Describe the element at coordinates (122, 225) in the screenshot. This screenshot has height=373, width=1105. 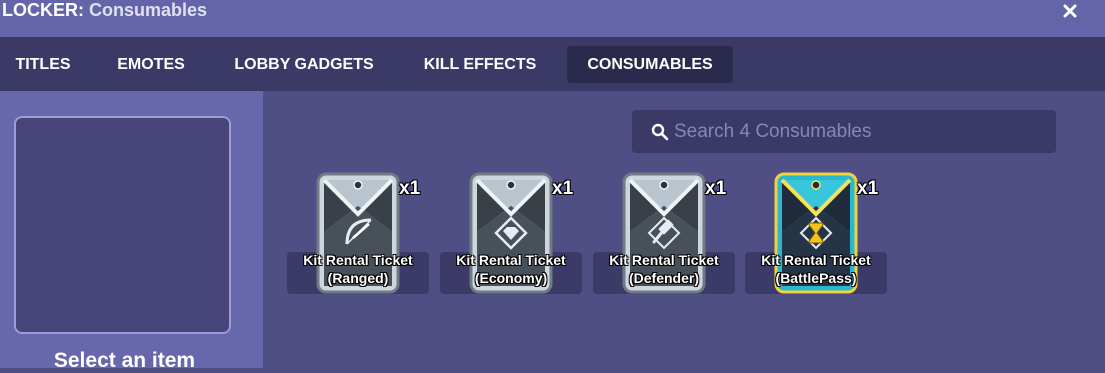
I see `item-preview-box` at that location.